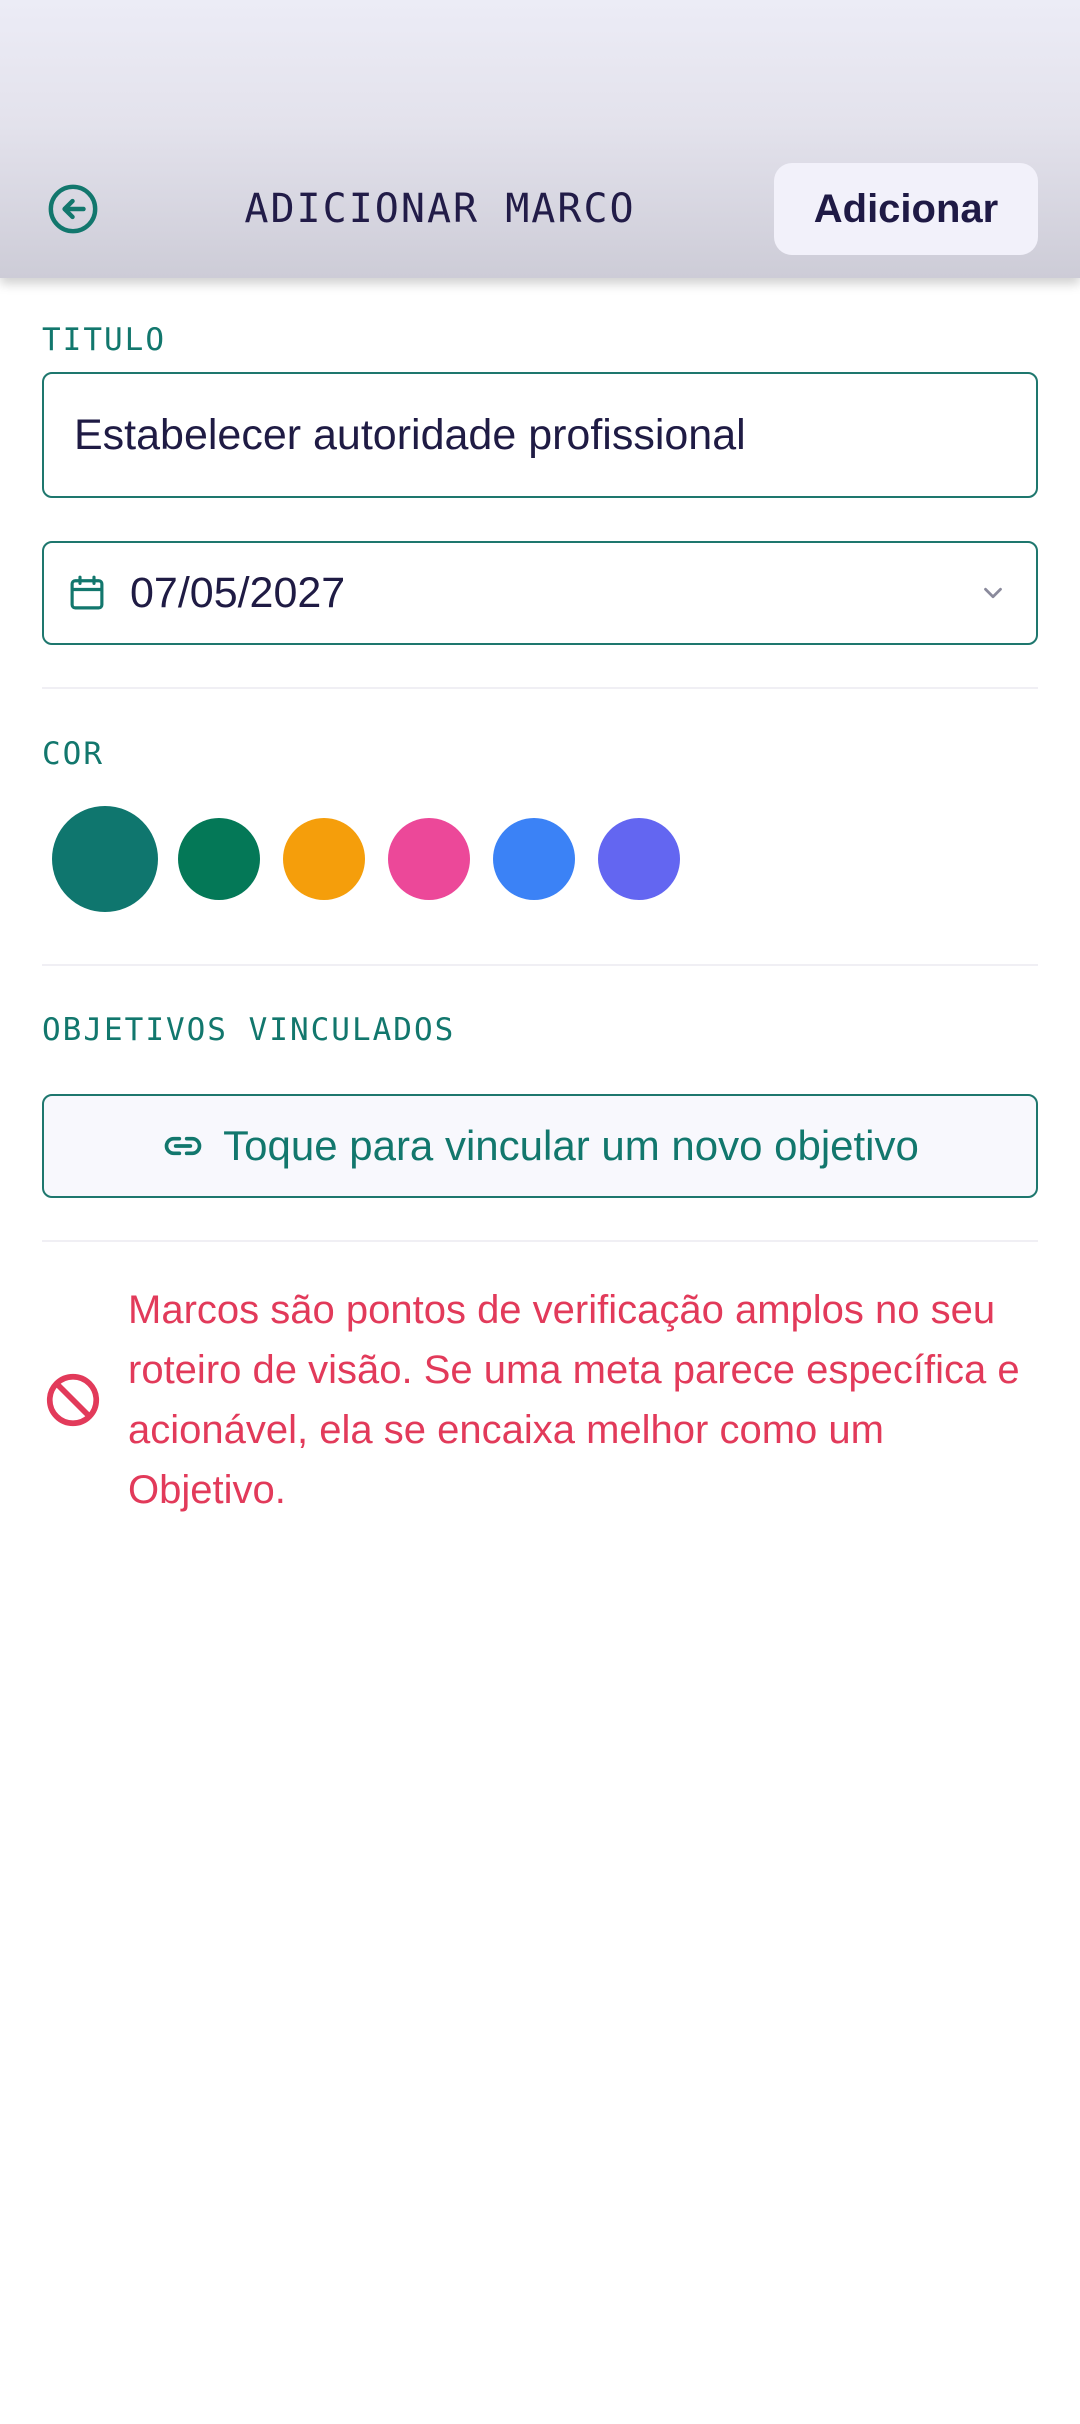  I want to click on back-button, so click(73, 209).